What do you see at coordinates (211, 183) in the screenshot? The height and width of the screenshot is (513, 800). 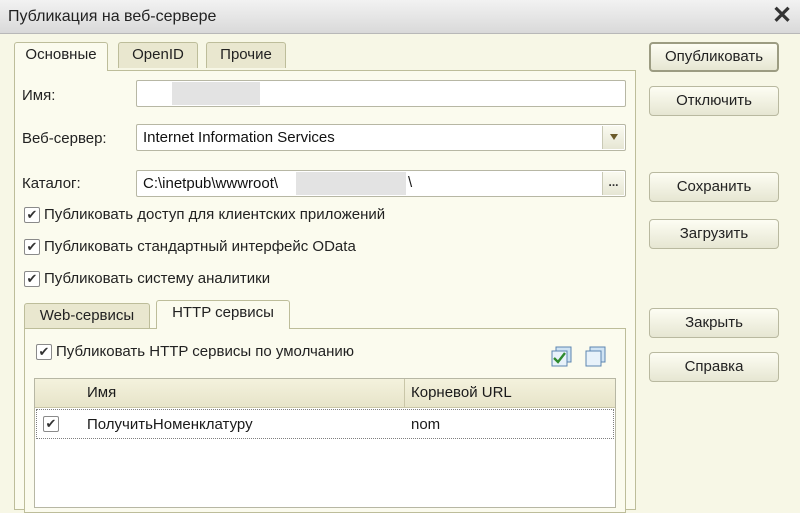 I see `catalog-prefix: C:\inetpub\wwwroot\` at bounding box center [211, 183].